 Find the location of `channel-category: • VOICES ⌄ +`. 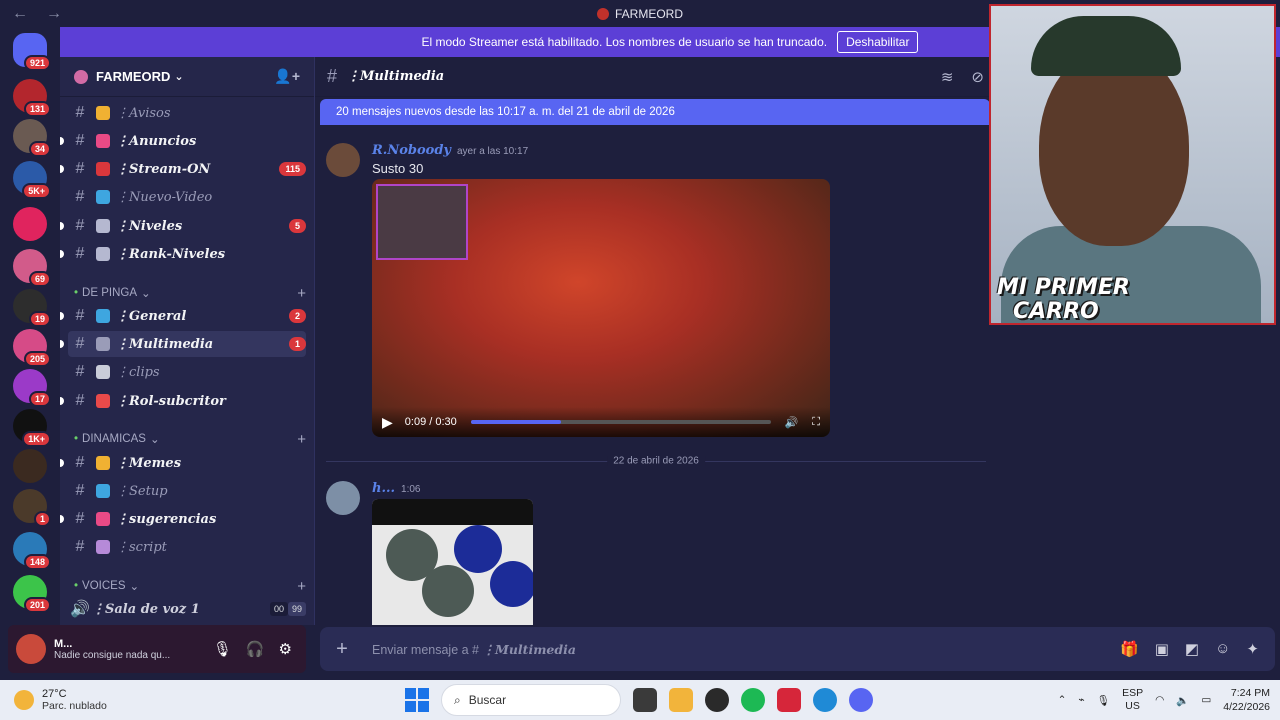

channel-category: • VOICES ⌄ + is located at coordinates (190, 586).